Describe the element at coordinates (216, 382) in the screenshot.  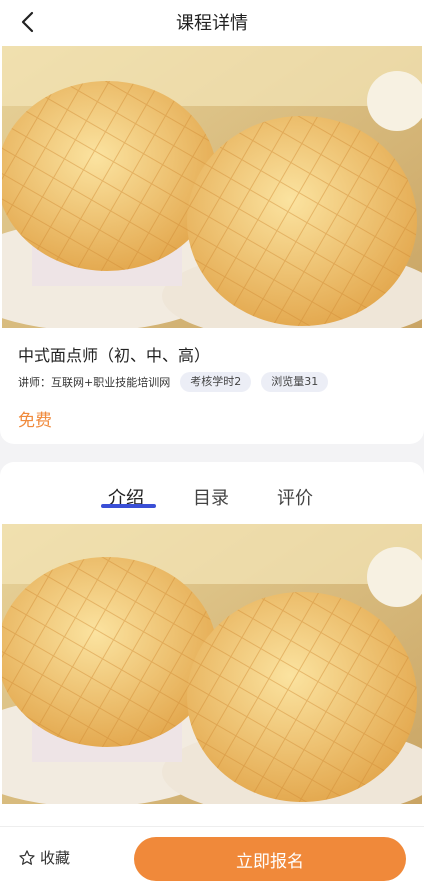
I see `hours-badge: 考核学时2` at that location.